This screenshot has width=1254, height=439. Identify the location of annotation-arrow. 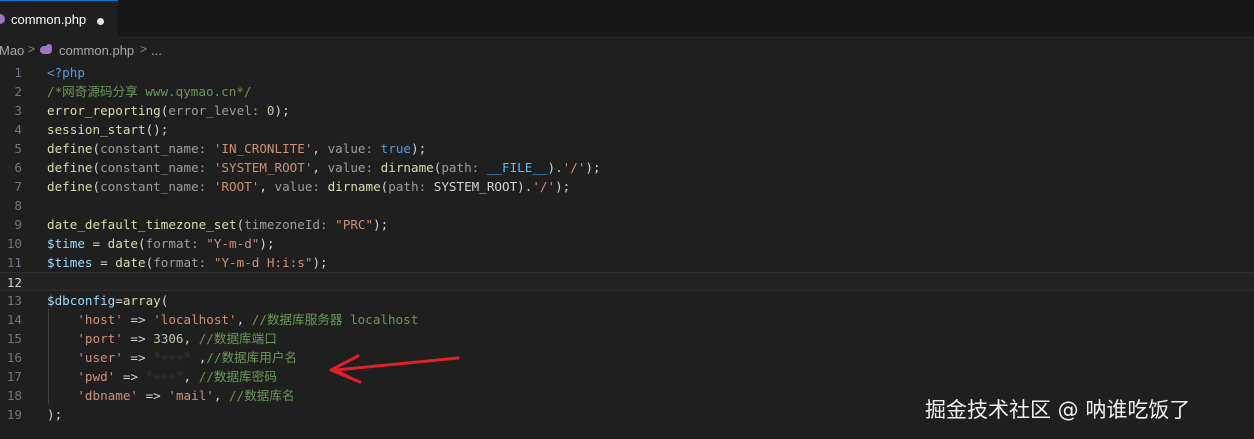
(394, 369).